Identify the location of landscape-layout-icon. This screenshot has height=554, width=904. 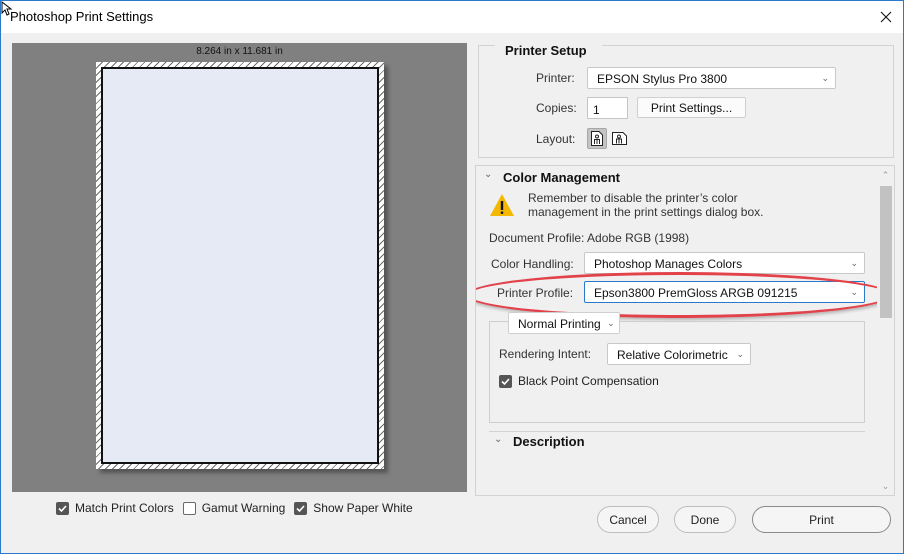
(619, 138).